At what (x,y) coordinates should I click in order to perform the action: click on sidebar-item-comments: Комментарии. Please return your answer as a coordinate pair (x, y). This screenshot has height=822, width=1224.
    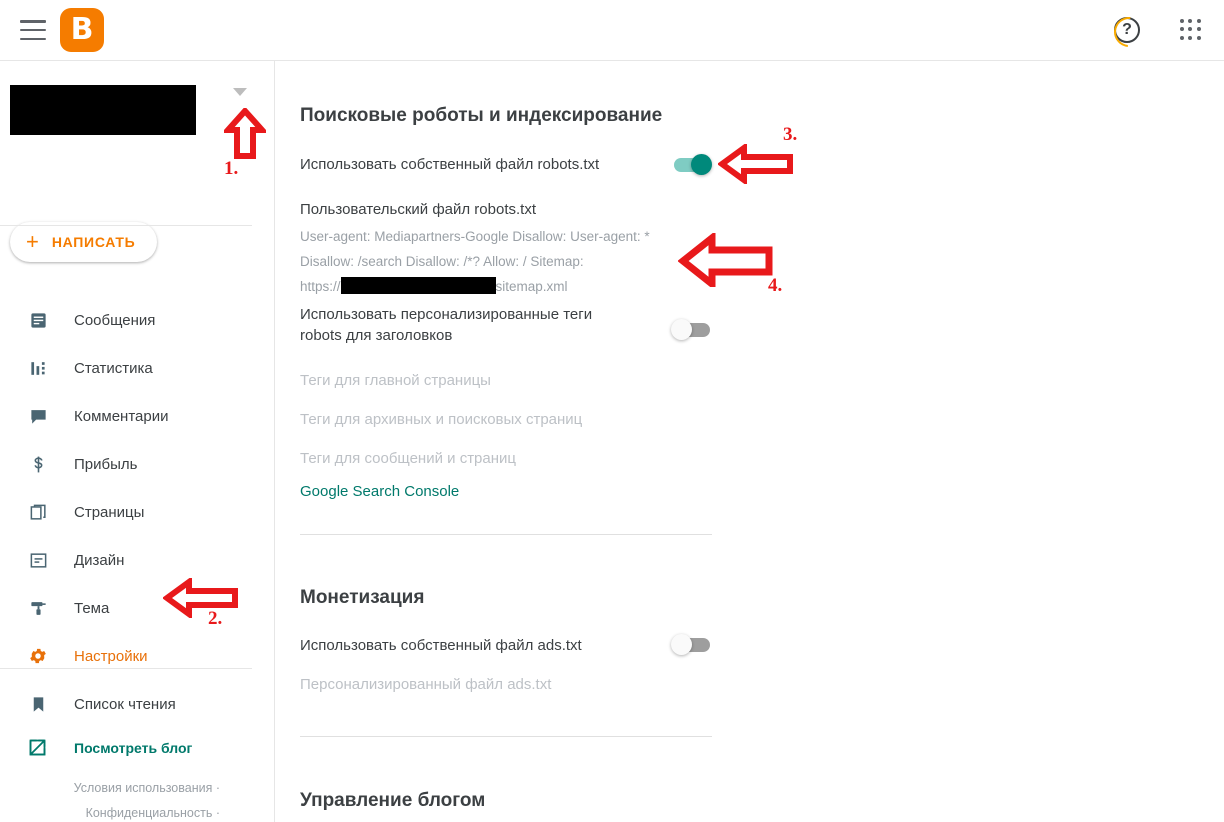
    Looking at the image, I should click on (137, 416).